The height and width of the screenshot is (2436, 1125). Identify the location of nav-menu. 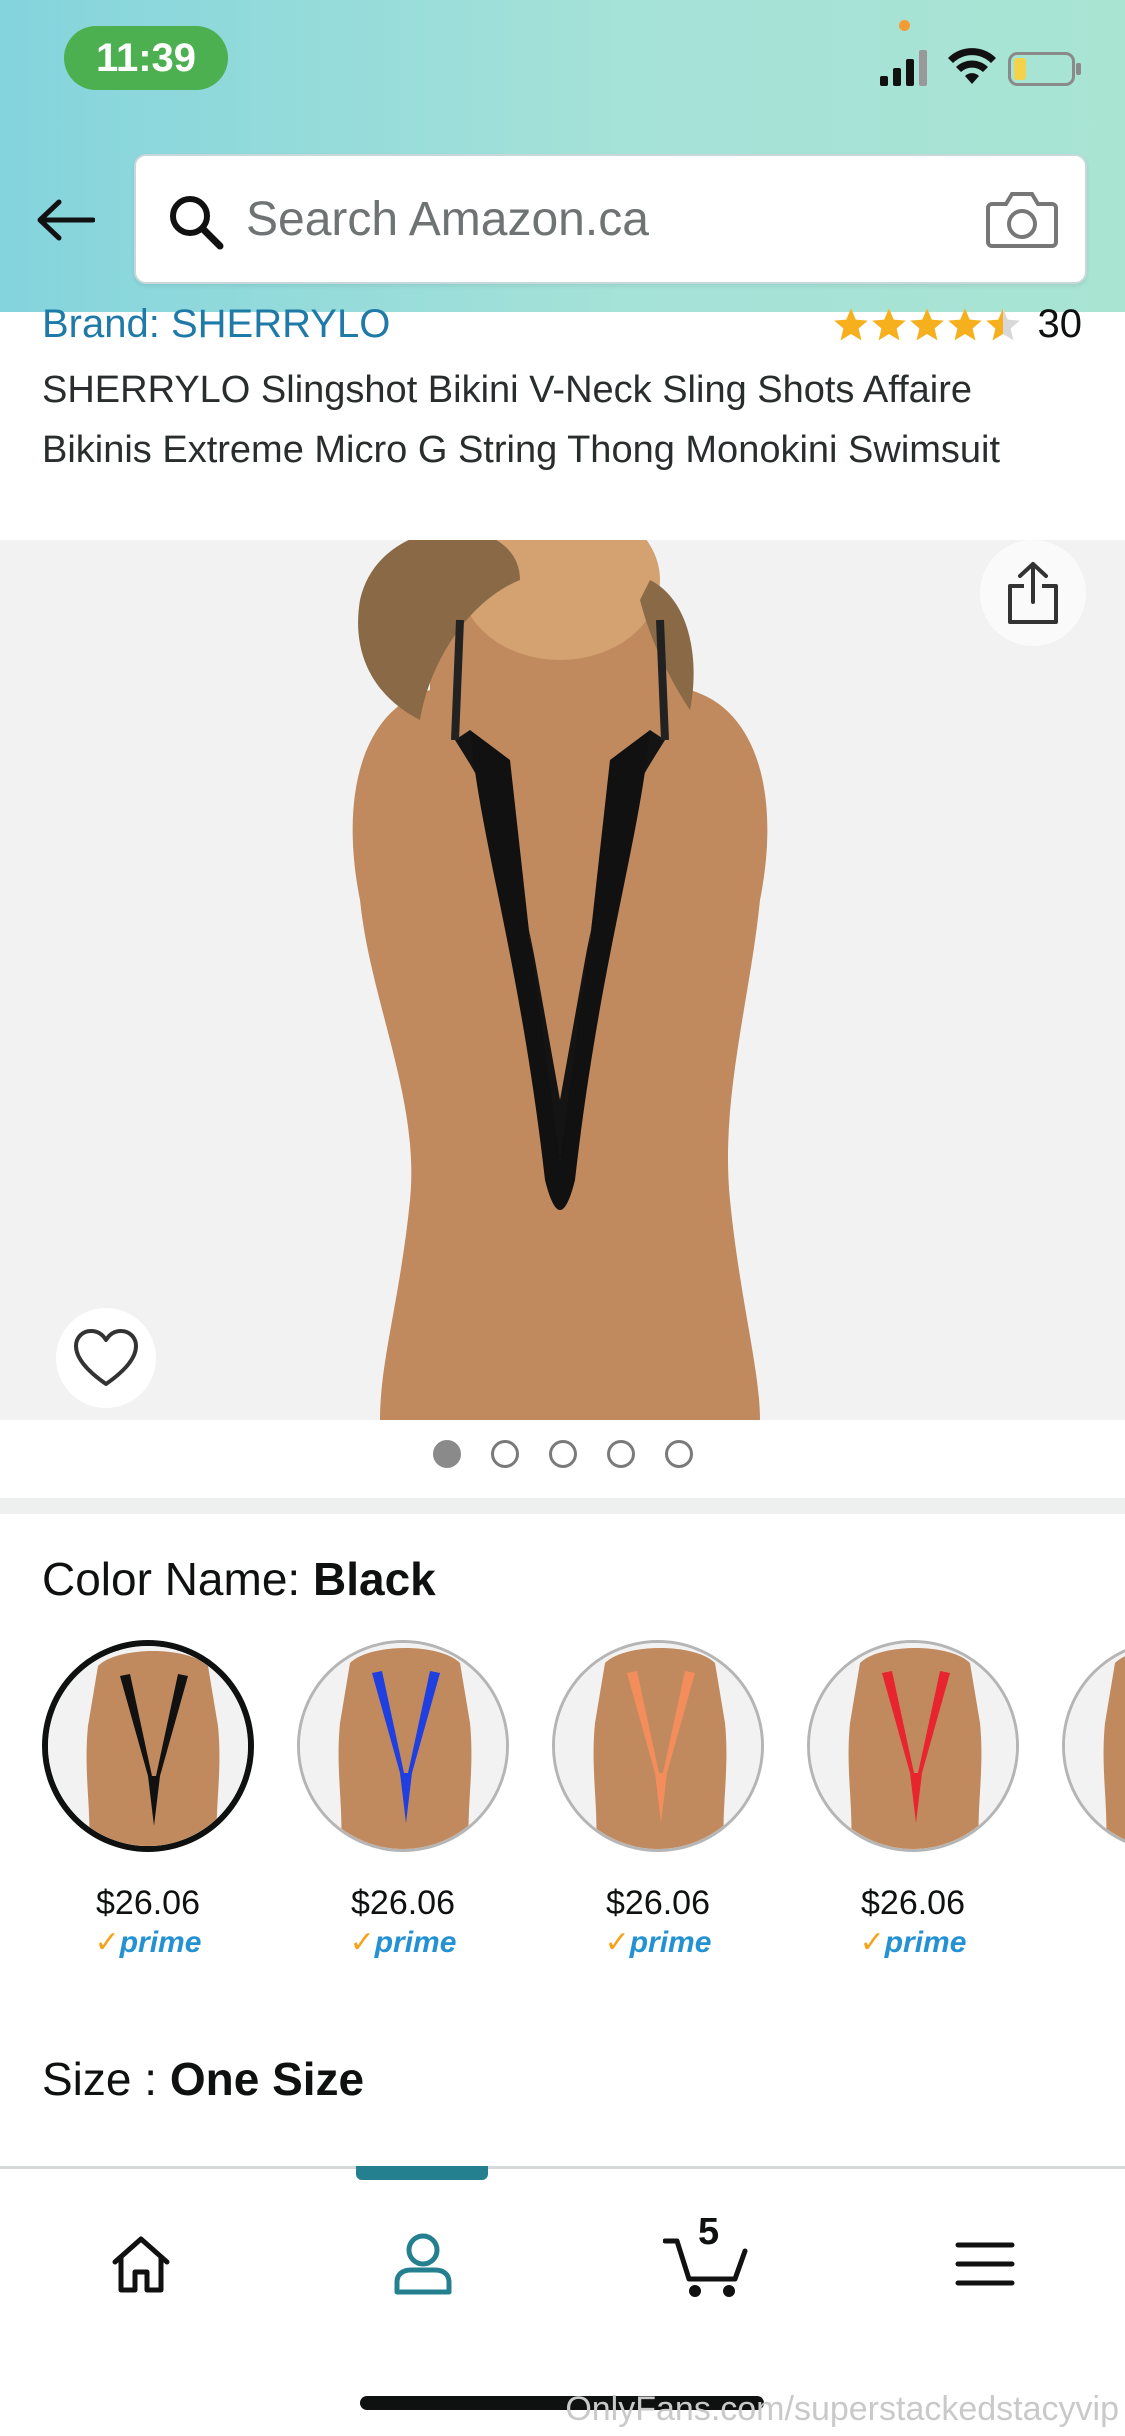
(985, 2264).